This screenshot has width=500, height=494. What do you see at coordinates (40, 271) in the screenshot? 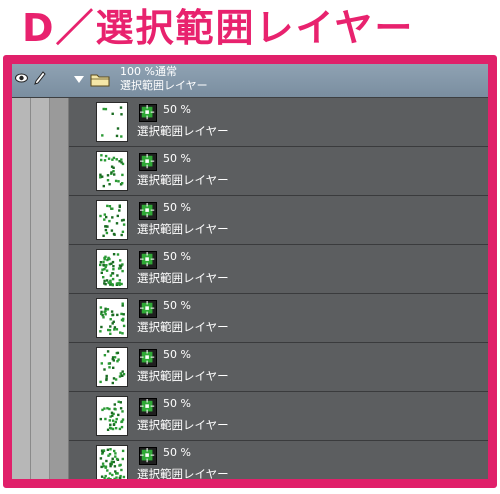
I see `edit-column` at bounding box center [40, 271].